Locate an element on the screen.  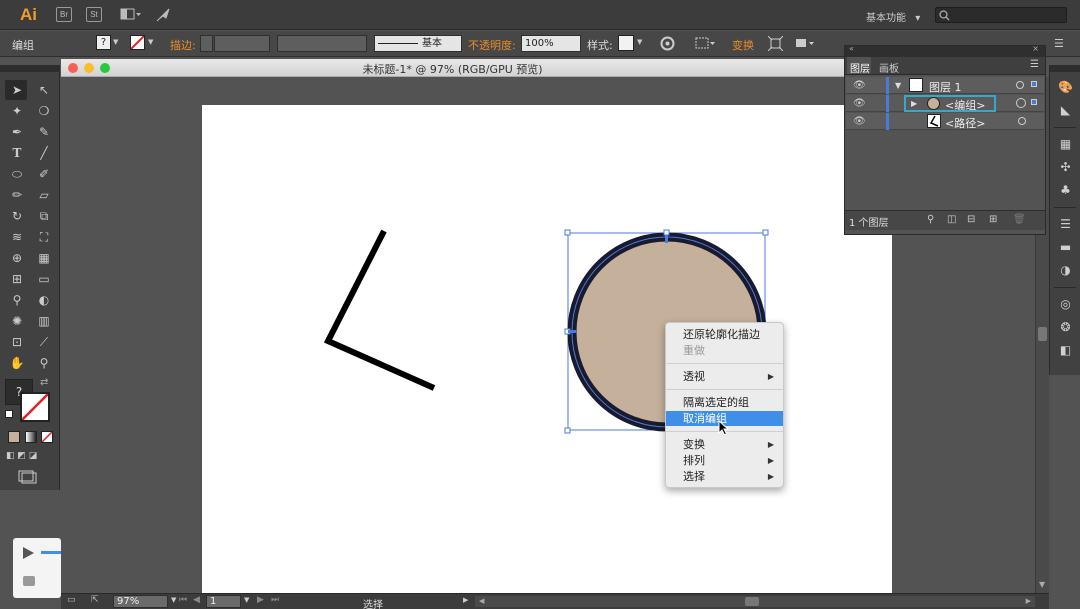
fill-dropdown-caret: ▼ is located at coordinates (115, 42).